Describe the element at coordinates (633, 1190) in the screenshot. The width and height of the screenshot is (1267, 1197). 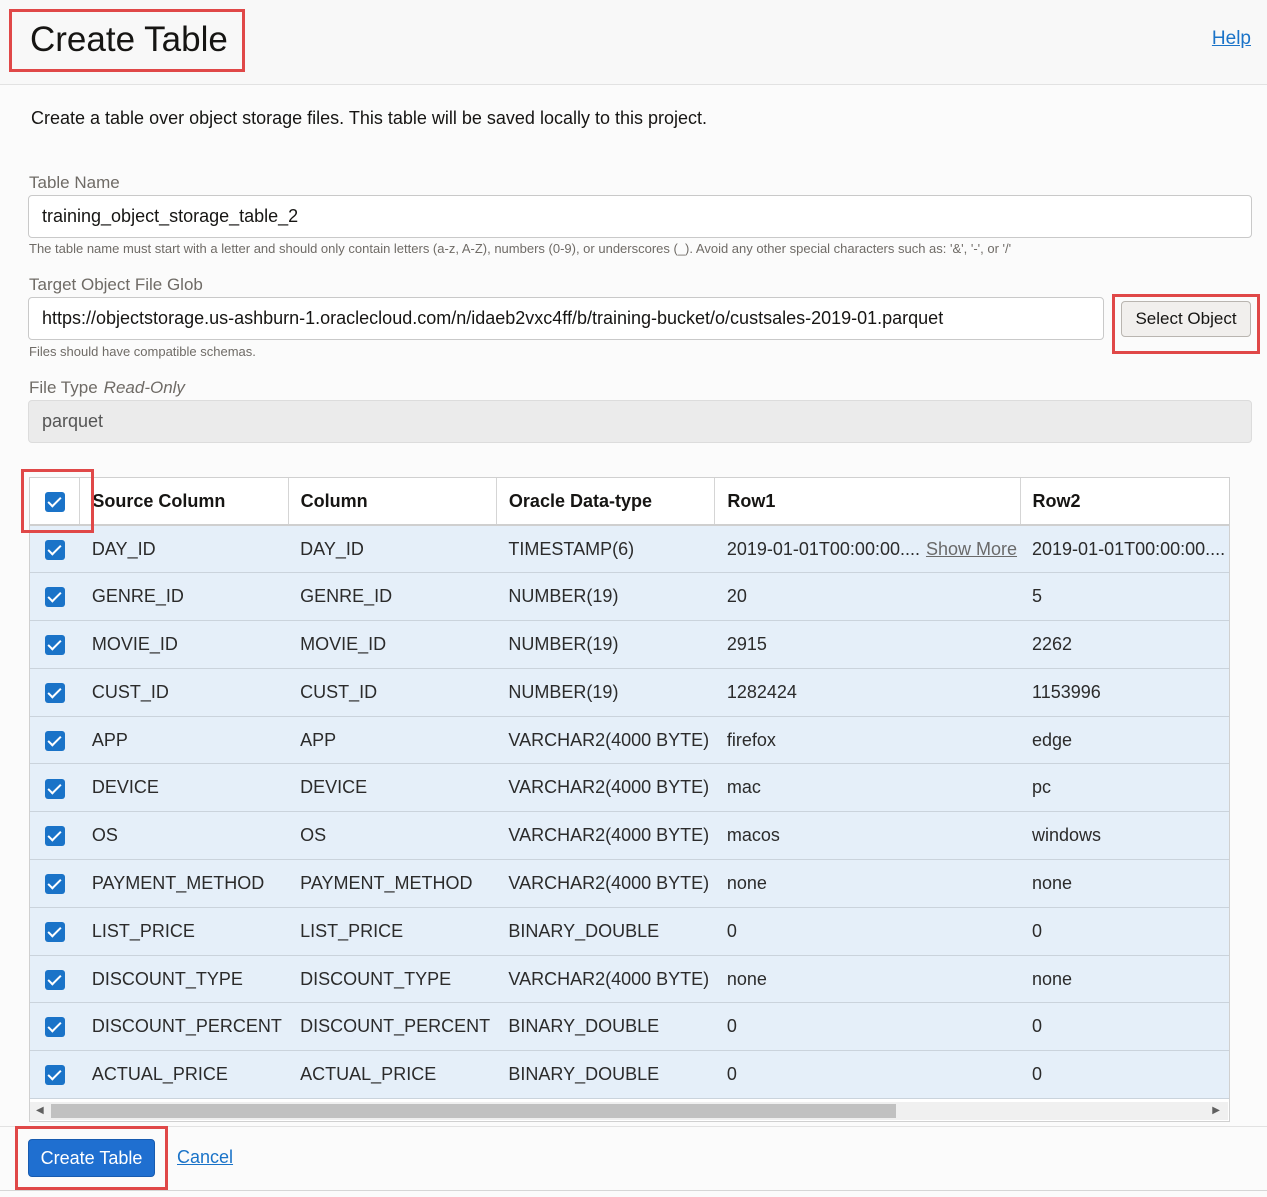
I see `bottom-divider` at that location.